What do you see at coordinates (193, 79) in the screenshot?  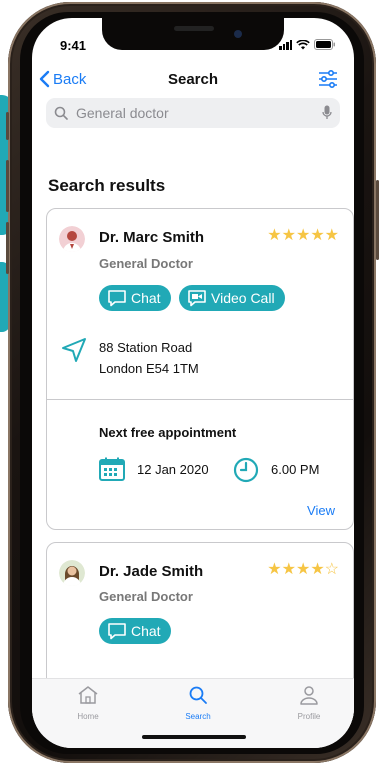 I see `page-title: Search` at bounding box center [193, 79].